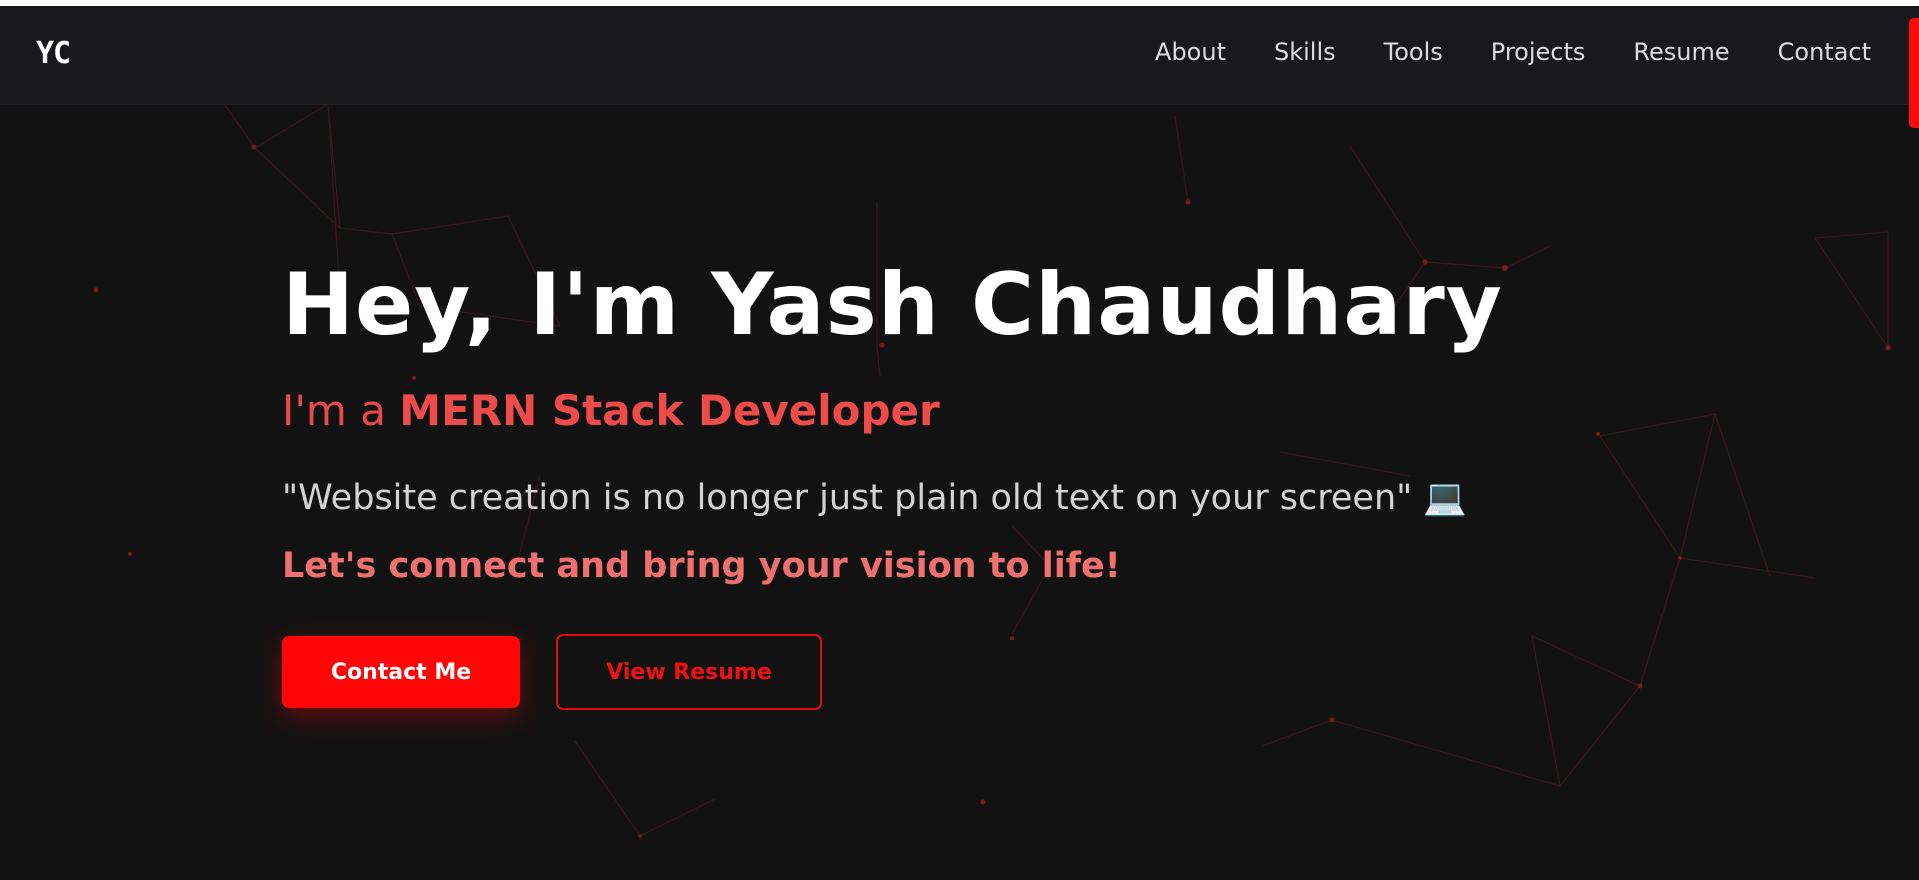  What do you see at coordinates (1681, 52) in the screenshot?
I see `nav-link-resume: Resume` at bounding box center [1681, 52].